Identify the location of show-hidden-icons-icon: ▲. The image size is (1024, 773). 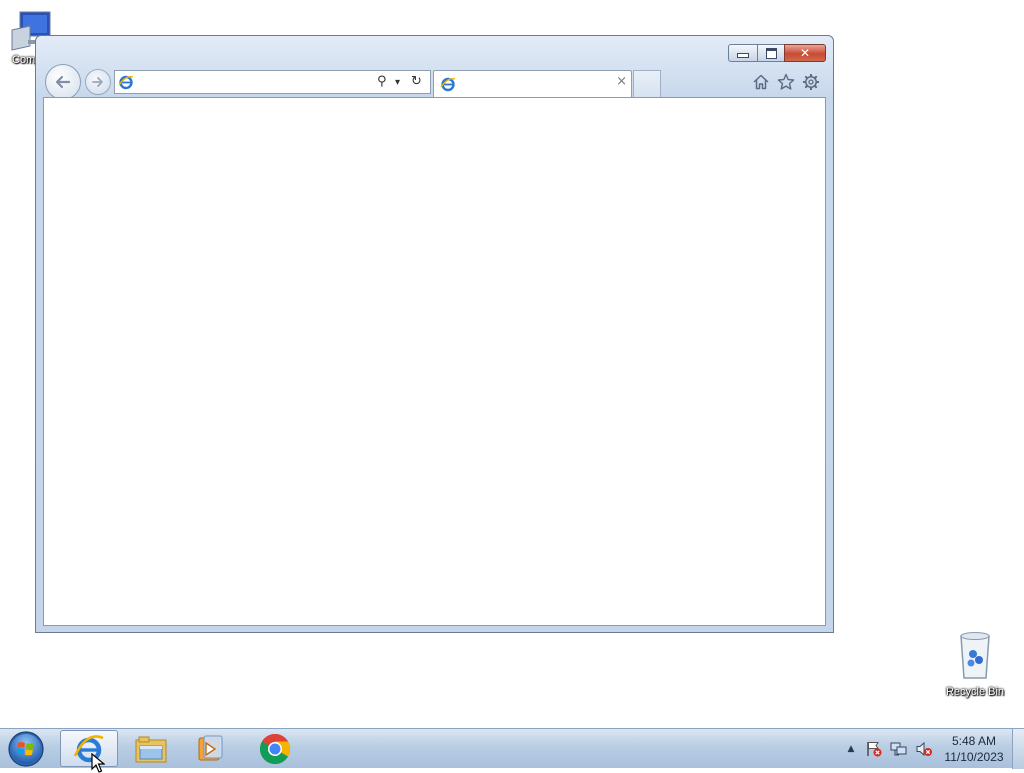
(851, 749).